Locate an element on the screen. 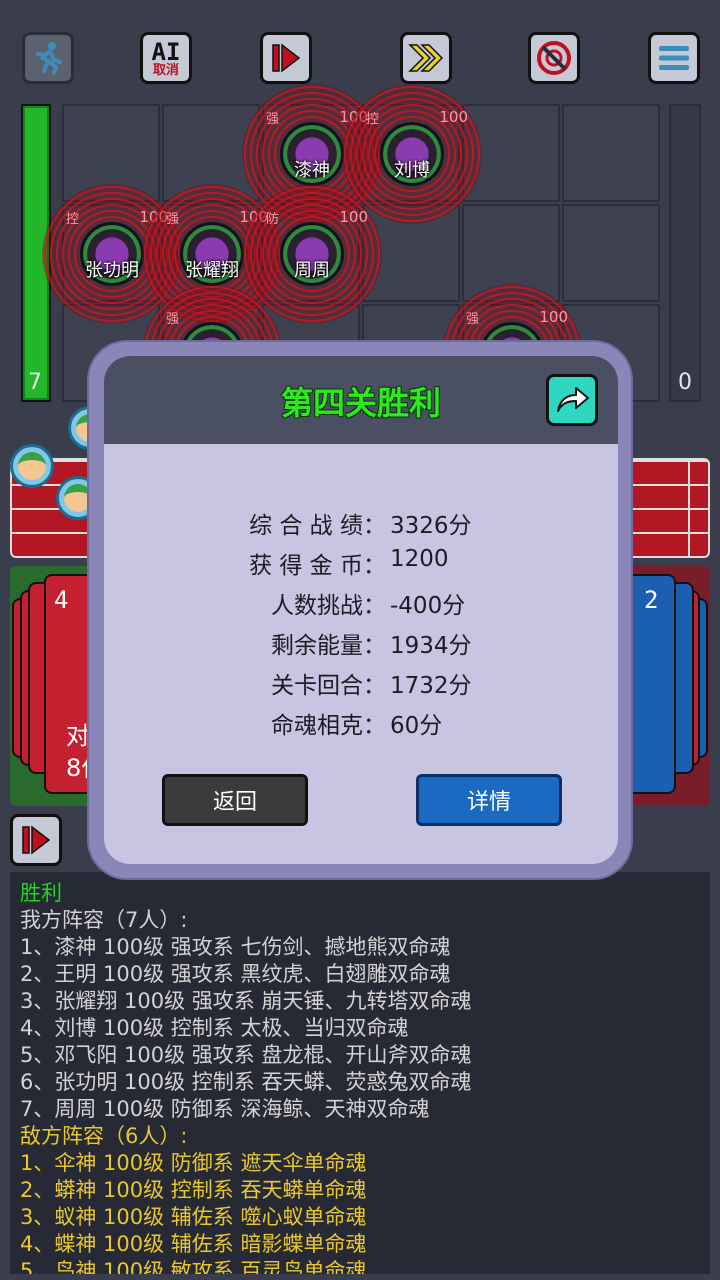 The image size is (720, 1280). auto-target-button is located at coordinates (554, 58).